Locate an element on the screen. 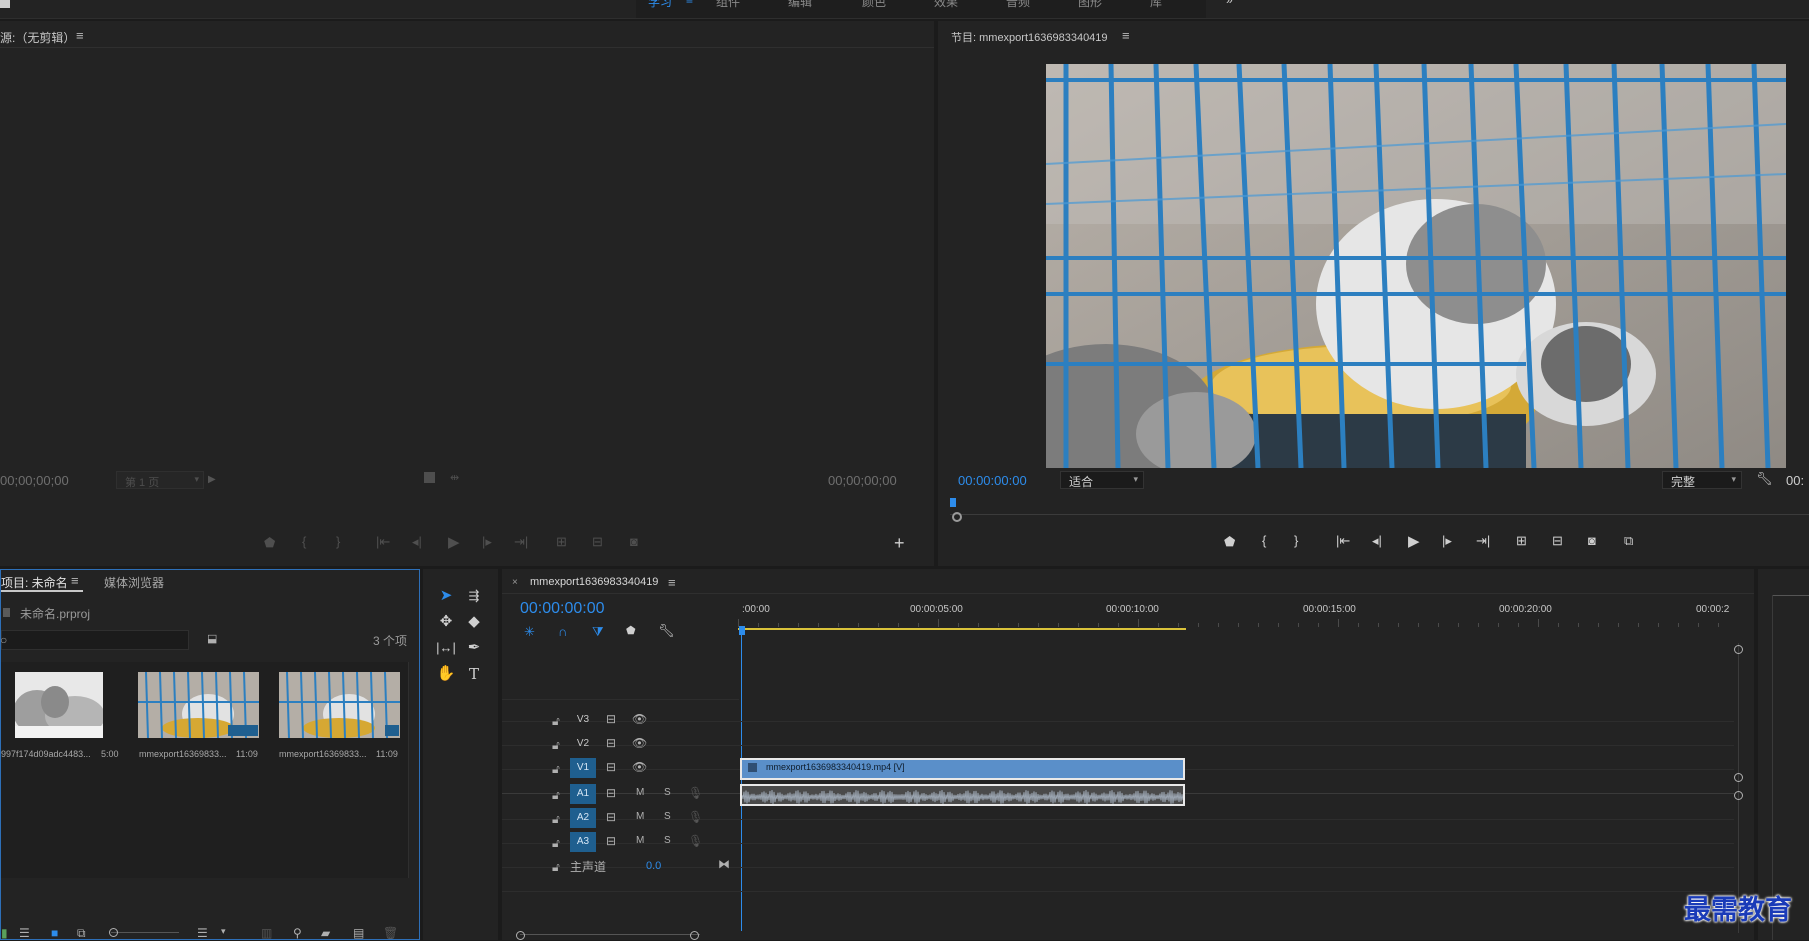 Image resolution: width=1809 pixels, height=941 pixels. write-lock-icon: ▮ is located at coordinates (4, 933).